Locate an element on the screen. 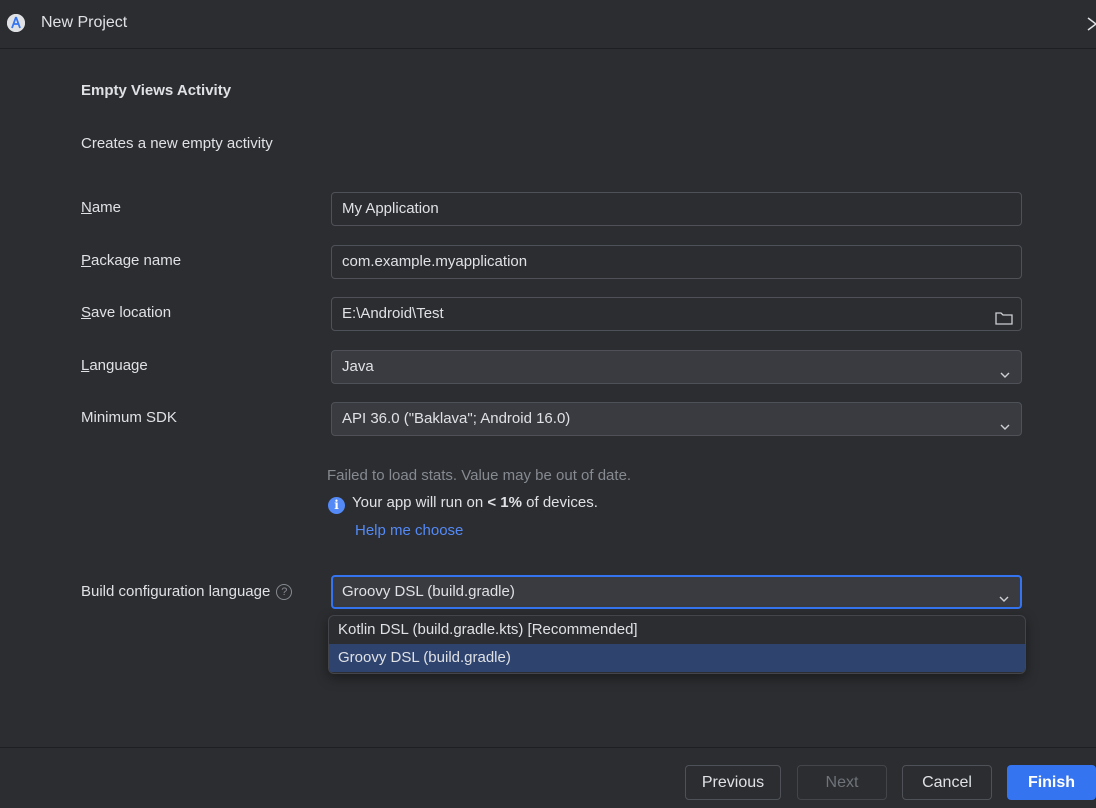  build-config-select: Groovy DSL (build.gradle) is located at coordinates (676, 592).